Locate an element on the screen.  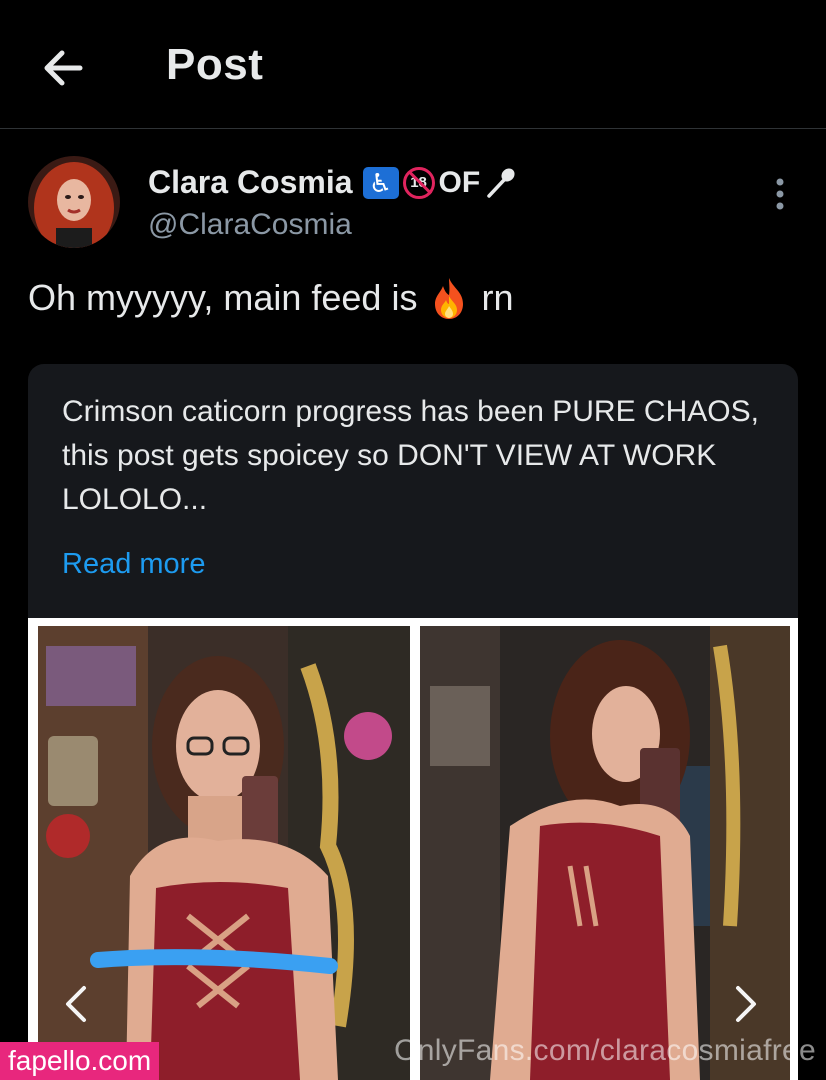
accessibility-icon: ♿ is located at coordinates (380, 182).